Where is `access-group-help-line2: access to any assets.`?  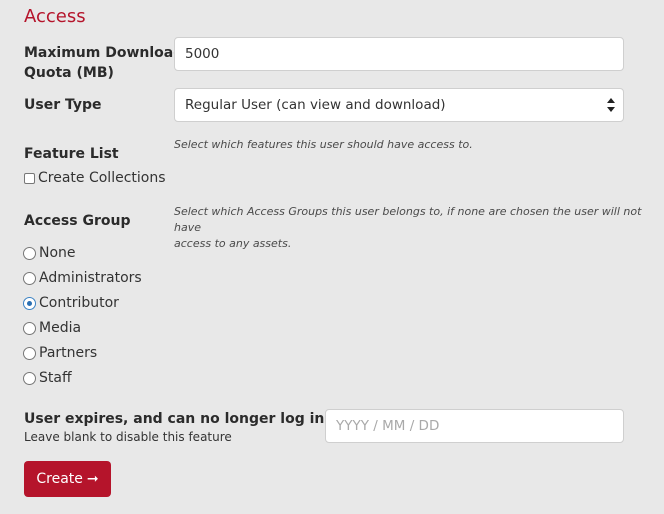 access-group-help-line2: access to any assets. is located at coordinates (233, 243).